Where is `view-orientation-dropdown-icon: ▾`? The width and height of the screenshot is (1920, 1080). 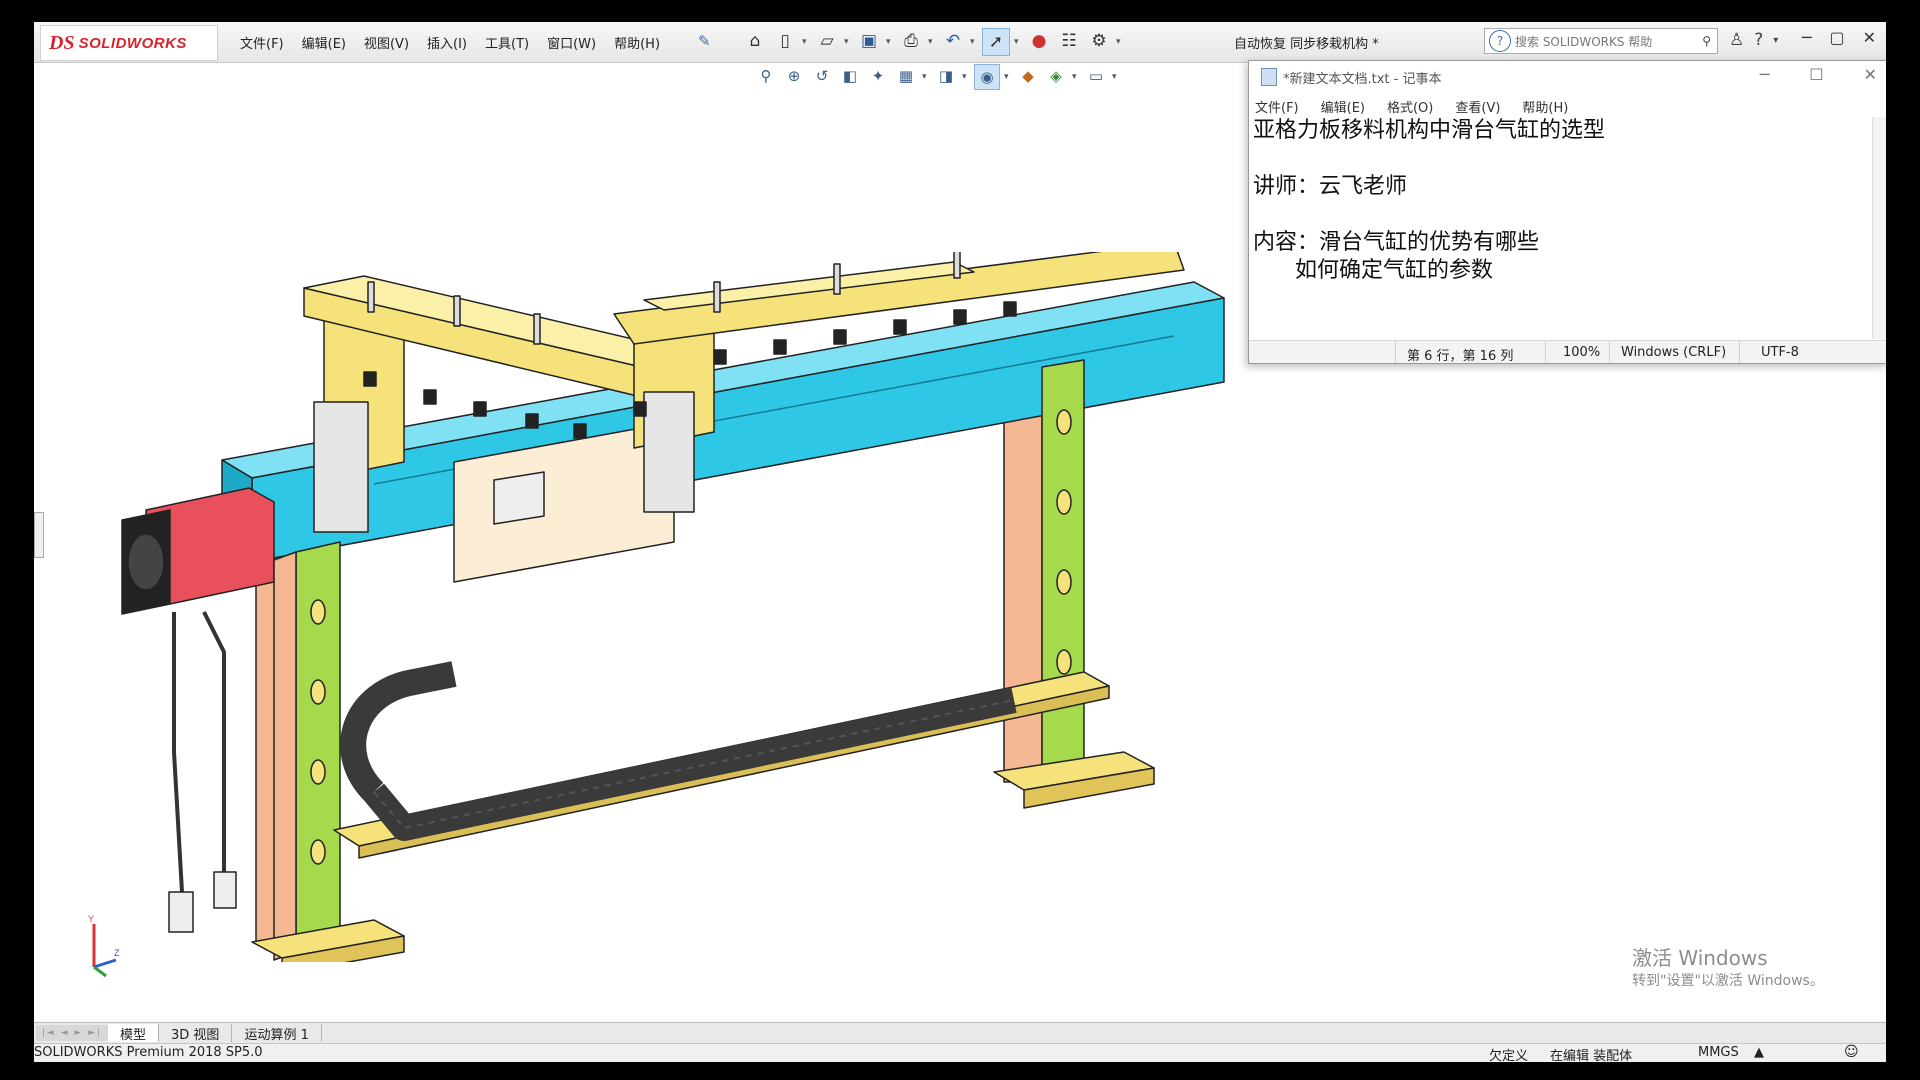
view-orientation-dropdown-icon: ▾ is located at coordinates (926, 77).